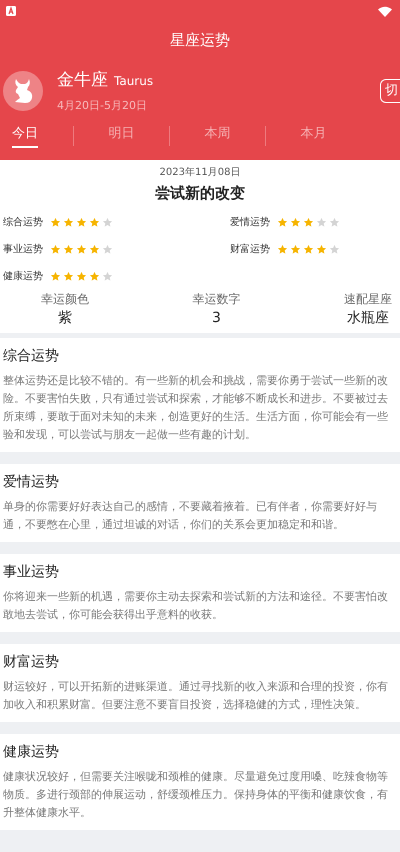  What do you see at coordinates (196, 776) in the screenshot?
I see `fortune-text-line: 健康状况较好，但需要关注喉咙和颈椎的健康。尽量避免过度用嗓、吃辣食物等` at bounding box center [196, 776].